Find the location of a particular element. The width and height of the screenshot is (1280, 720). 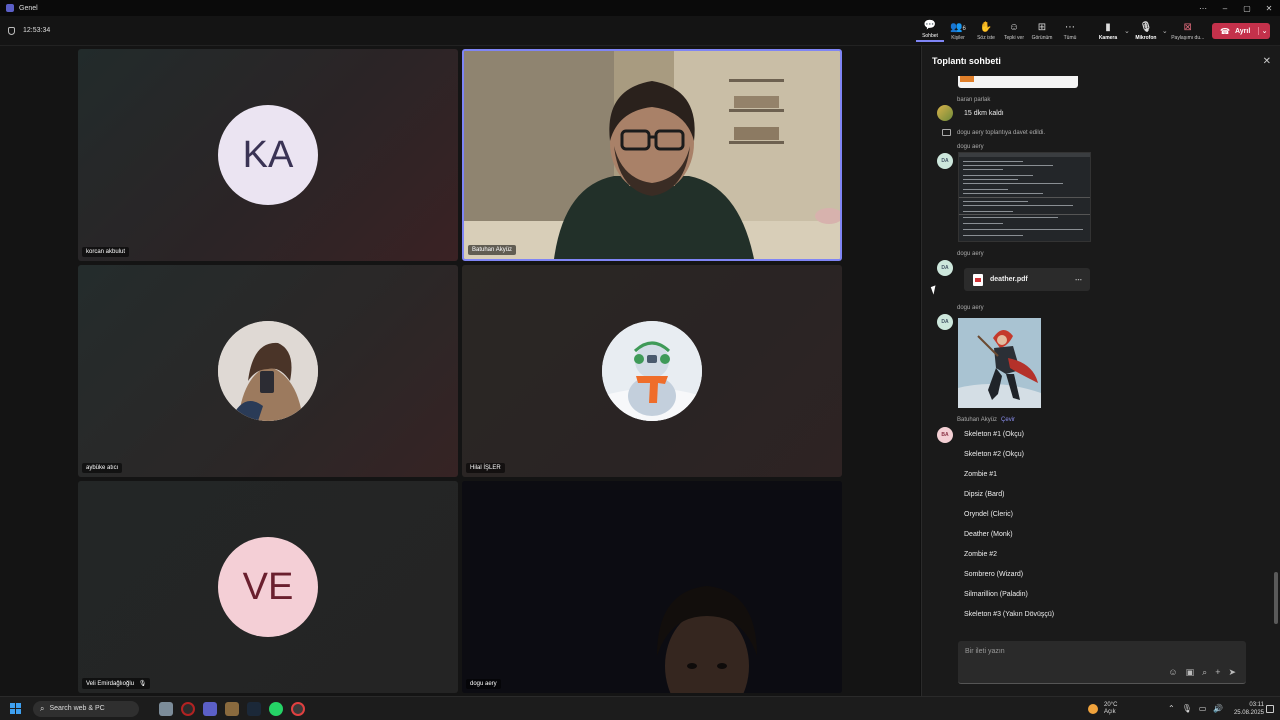

people-button: 👥6 Kişiler is located at coordinates (958, 31).